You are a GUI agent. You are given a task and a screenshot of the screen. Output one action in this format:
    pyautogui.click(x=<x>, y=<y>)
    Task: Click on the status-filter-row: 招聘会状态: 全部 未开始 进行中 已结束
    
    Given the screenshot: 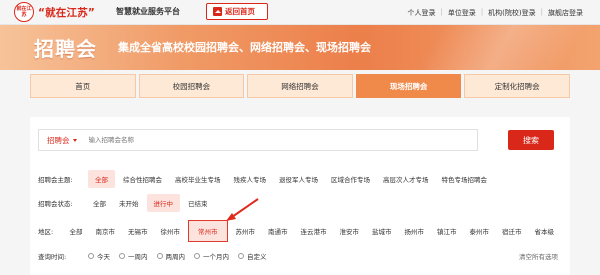 What is the action you would take?
    pyautogui.click(x=300, y=203)
    